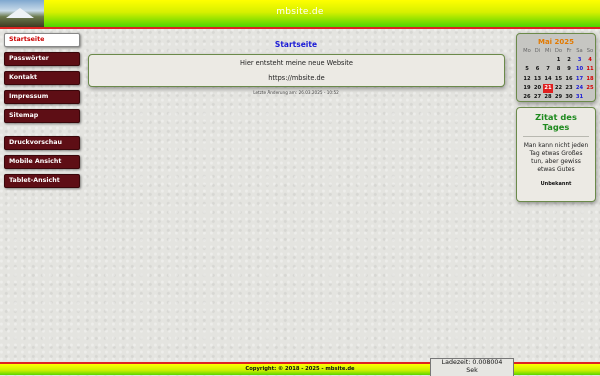 The width and height of the screenshot is (600, 376). Describe the element at coordinates (558, 51) in the screenshot. I see `calendar-weekday: Do` at that location.